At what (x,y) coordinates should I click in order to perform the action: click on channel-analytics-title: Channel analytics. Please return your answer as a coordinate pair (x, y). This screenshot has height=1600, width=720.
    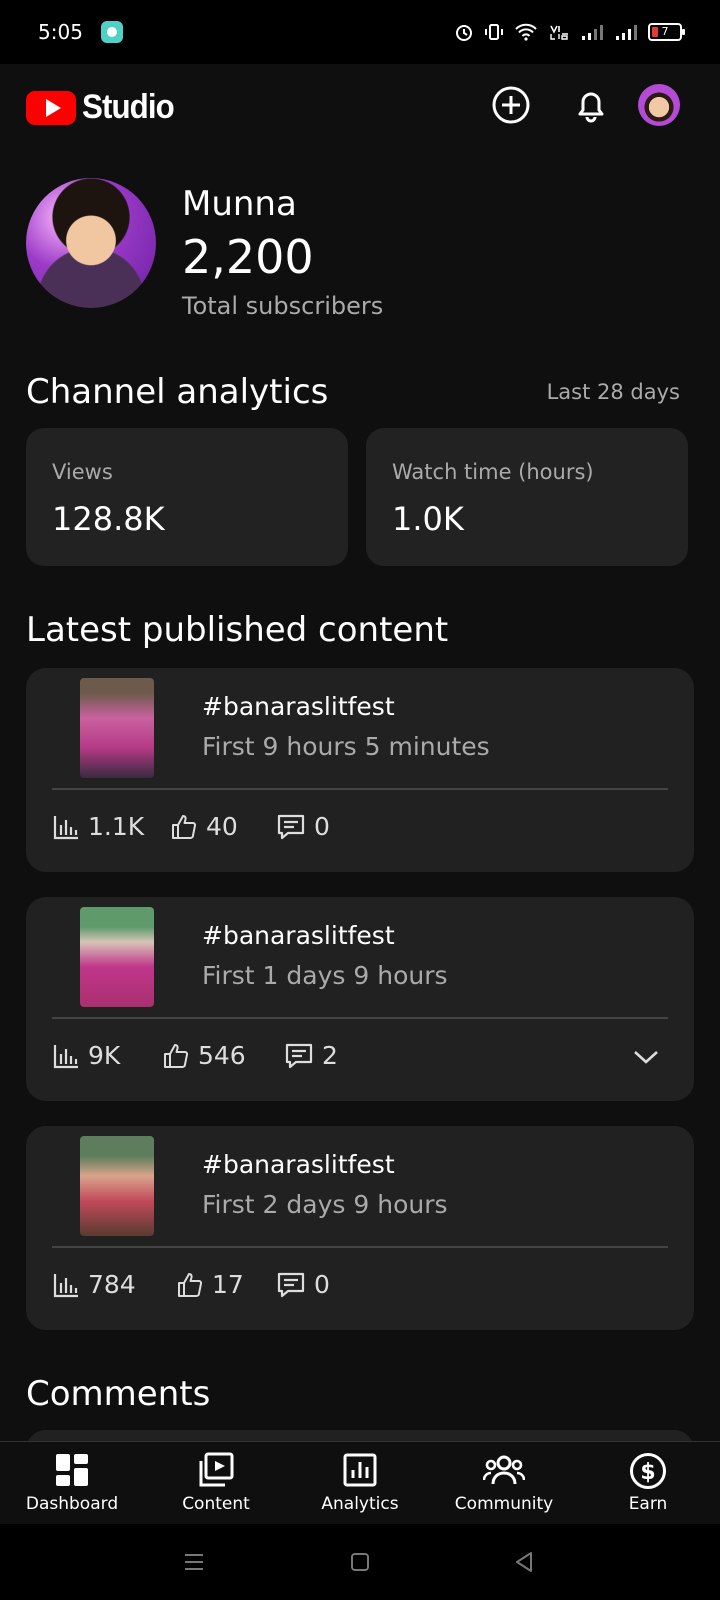
    Looking at the image, I should click on (177, 392).